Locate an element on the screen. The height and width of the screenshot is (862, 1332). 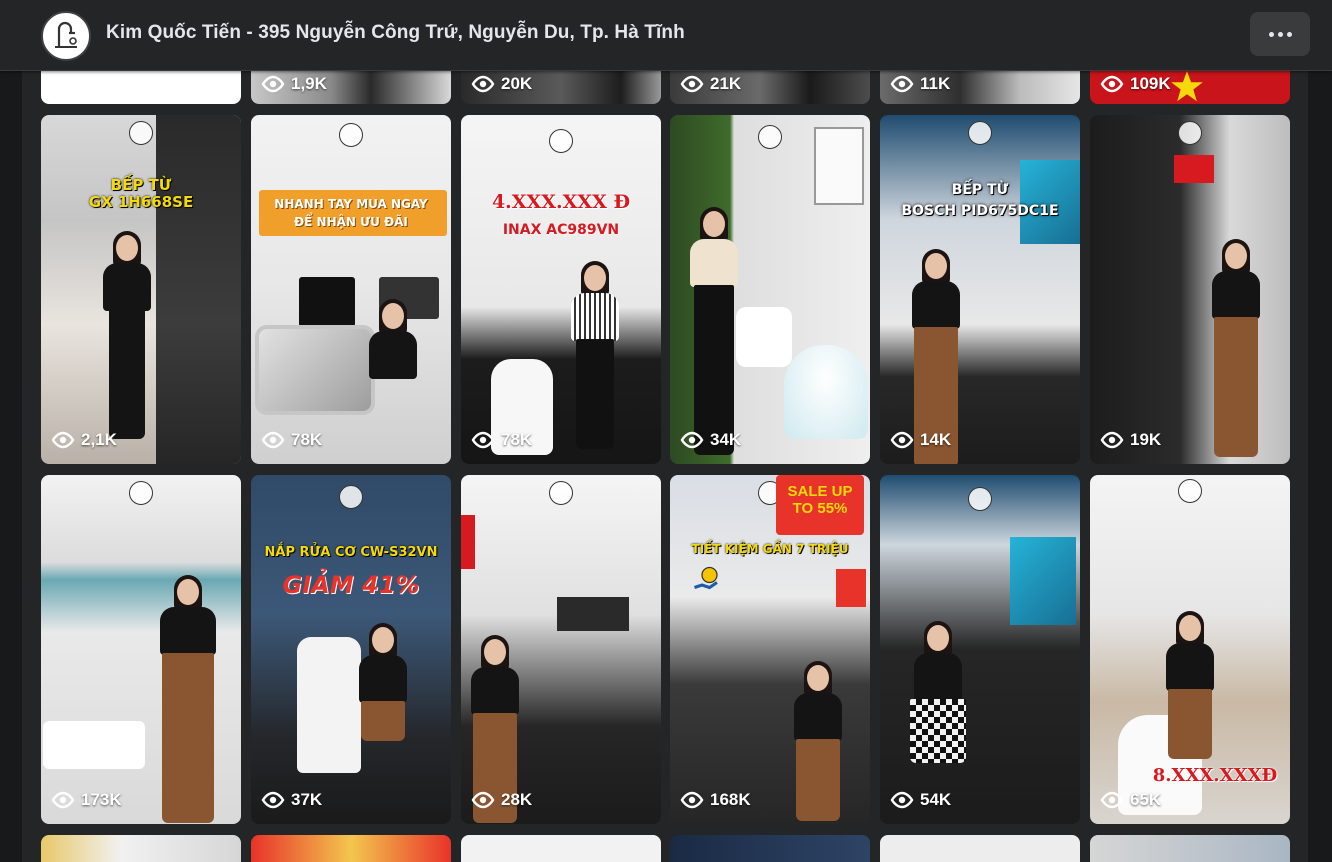
view-count-label: 20K is located at coordinates (517, 83).